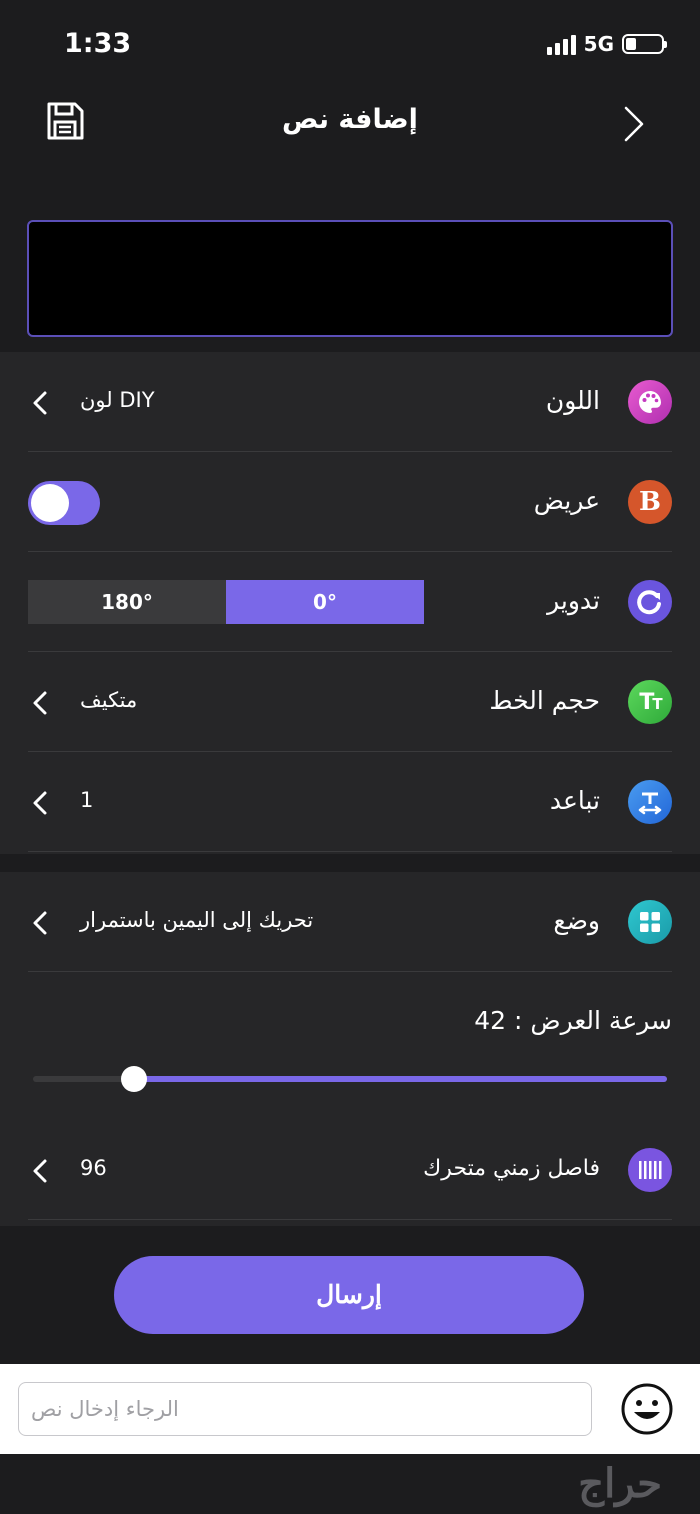 The image size is (700, 1514). I want to click on rotate-row: تدوير 180° 0°, so click(350, 602).